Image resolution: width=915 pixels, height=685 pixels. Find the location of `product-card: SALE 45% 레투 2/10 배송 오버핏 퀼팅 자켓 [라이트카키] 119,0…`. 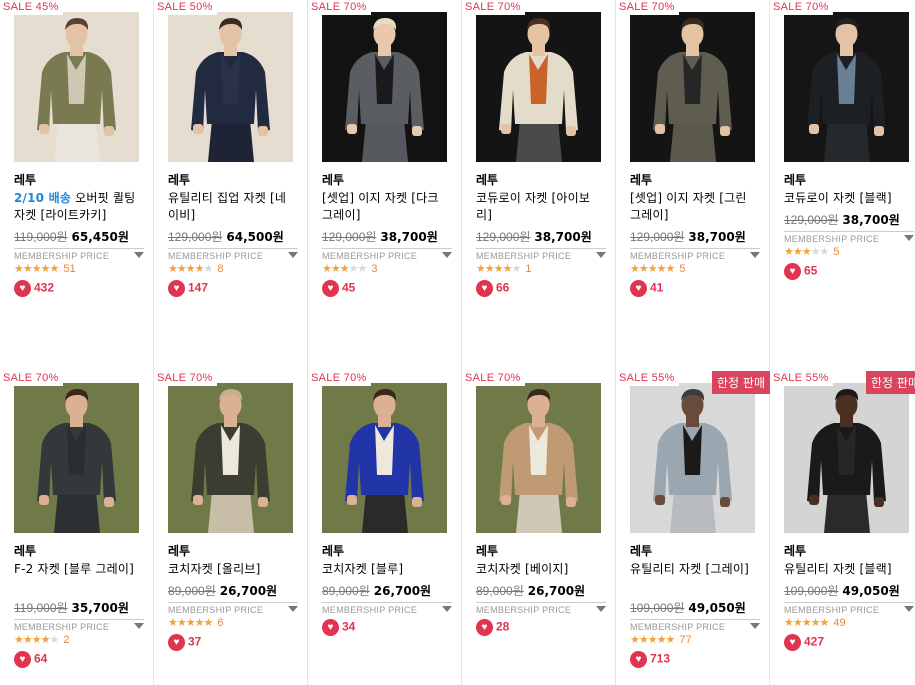

product-card: SALE 45% 레투 2/10 배송 오버핏 퀼팅 자켓 [라이트카키] 119,0… is located at coordinates (77, 171).